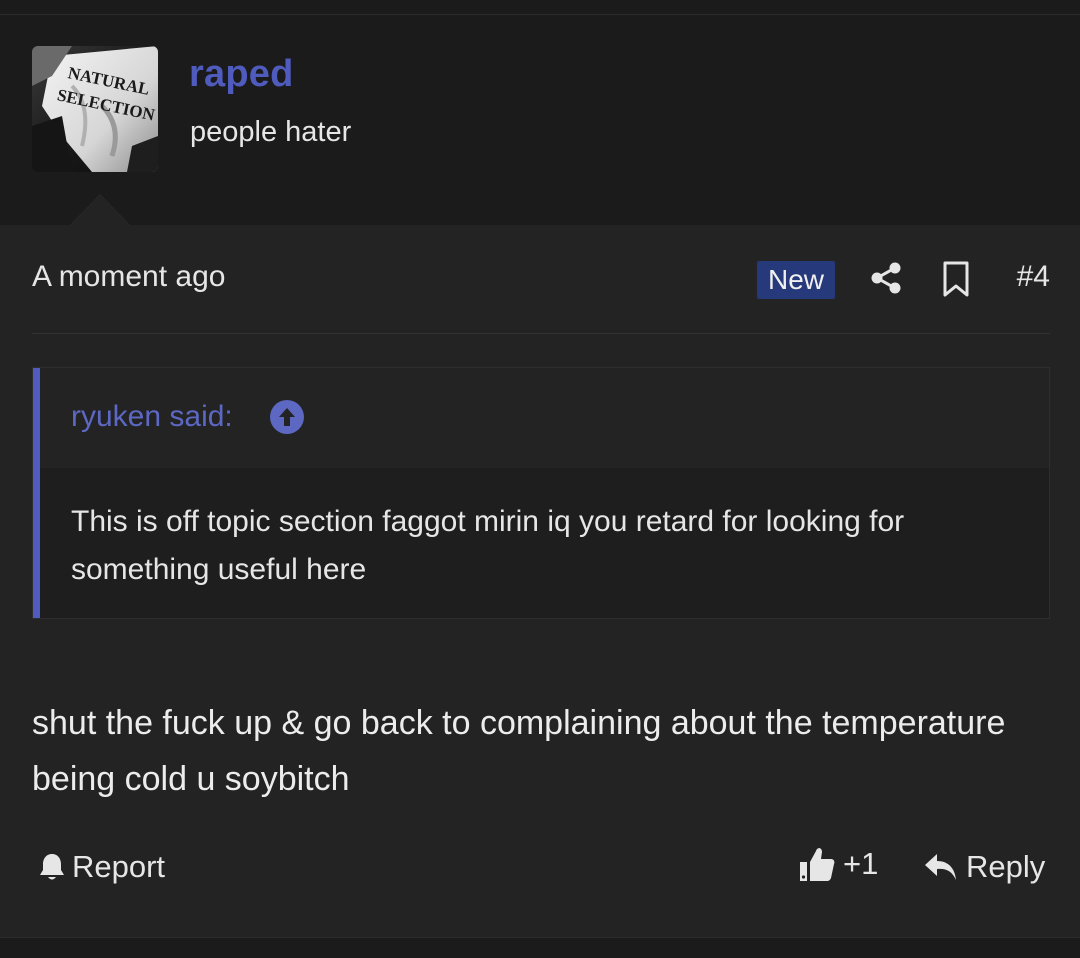 The image size is (1080, 958). Describe the element at coordinates (52, 867) in the screenshot. I see `bell-icon` at that location.